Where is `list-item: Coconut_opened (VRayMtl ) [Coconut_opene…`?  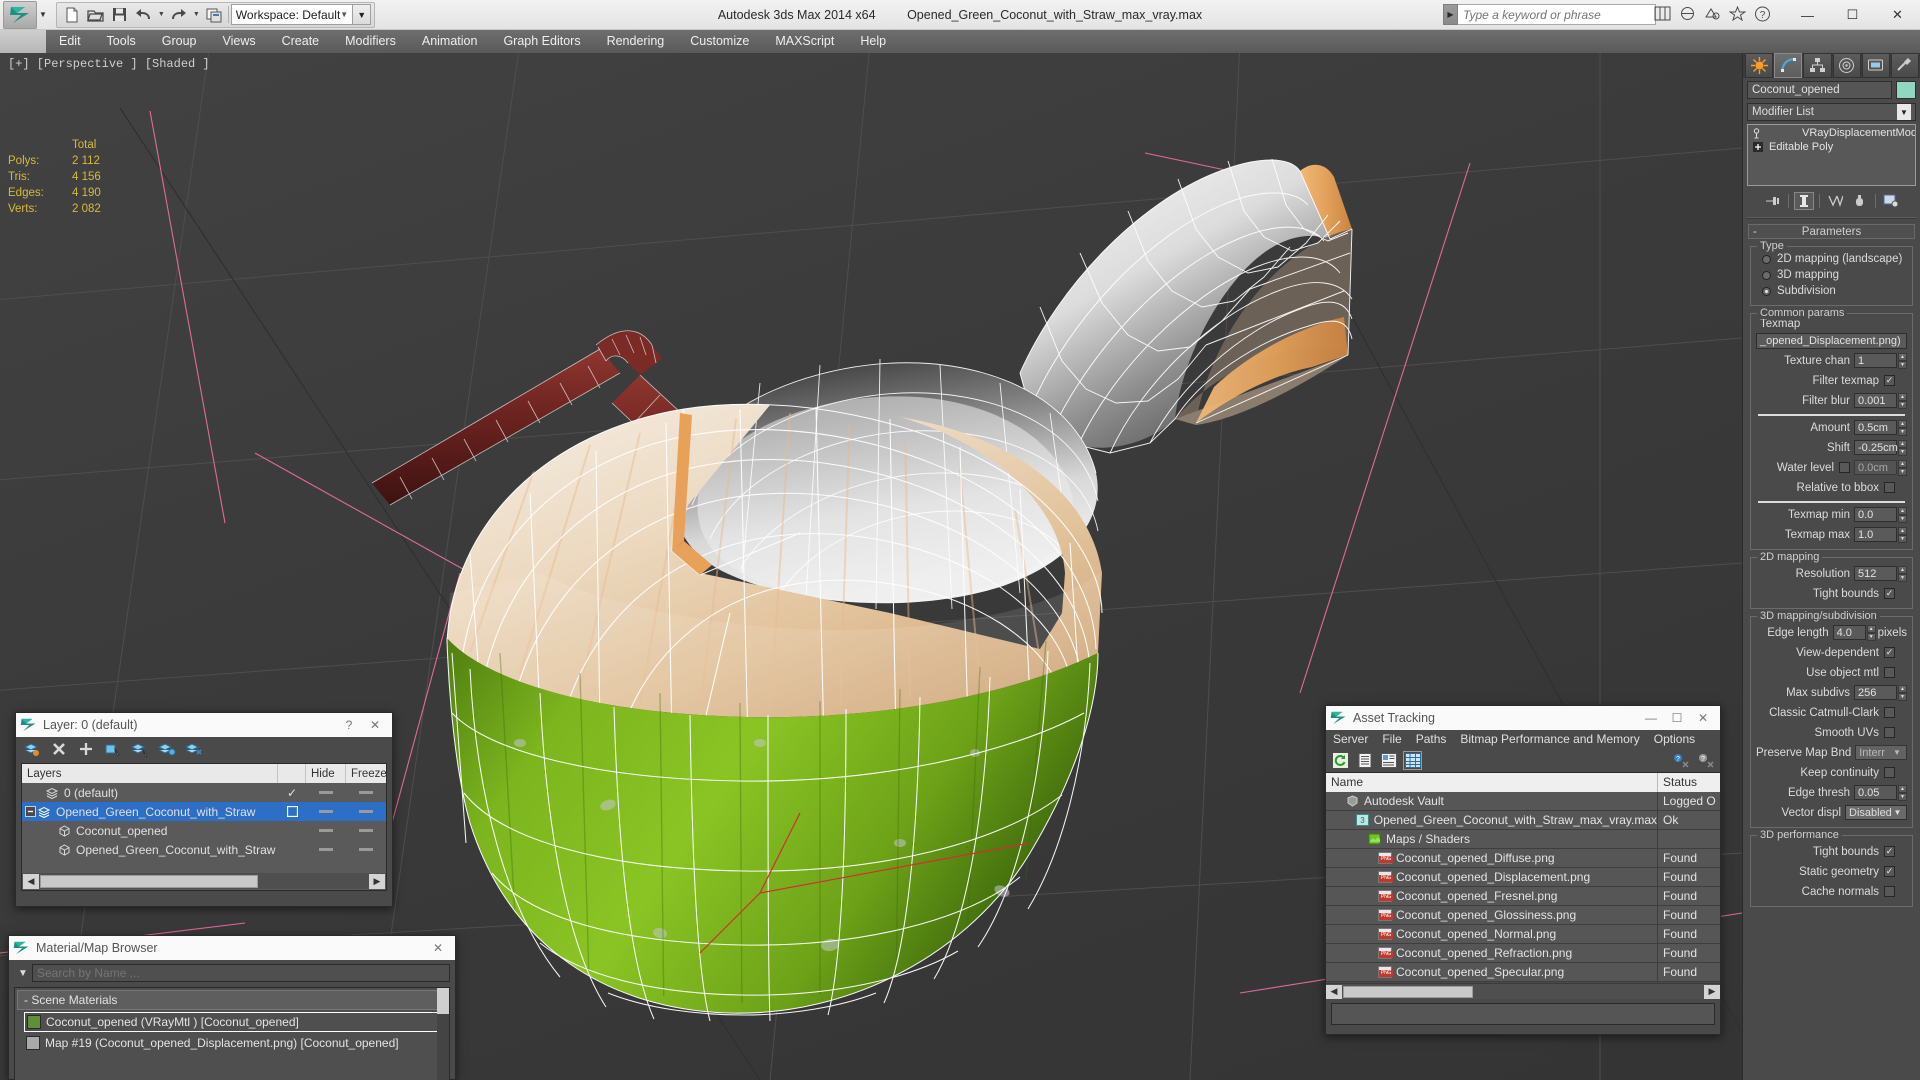 list-item: Coconut_opened (VRayMtl ) [Coconut_opene… is located at coordinates (232, 1022).